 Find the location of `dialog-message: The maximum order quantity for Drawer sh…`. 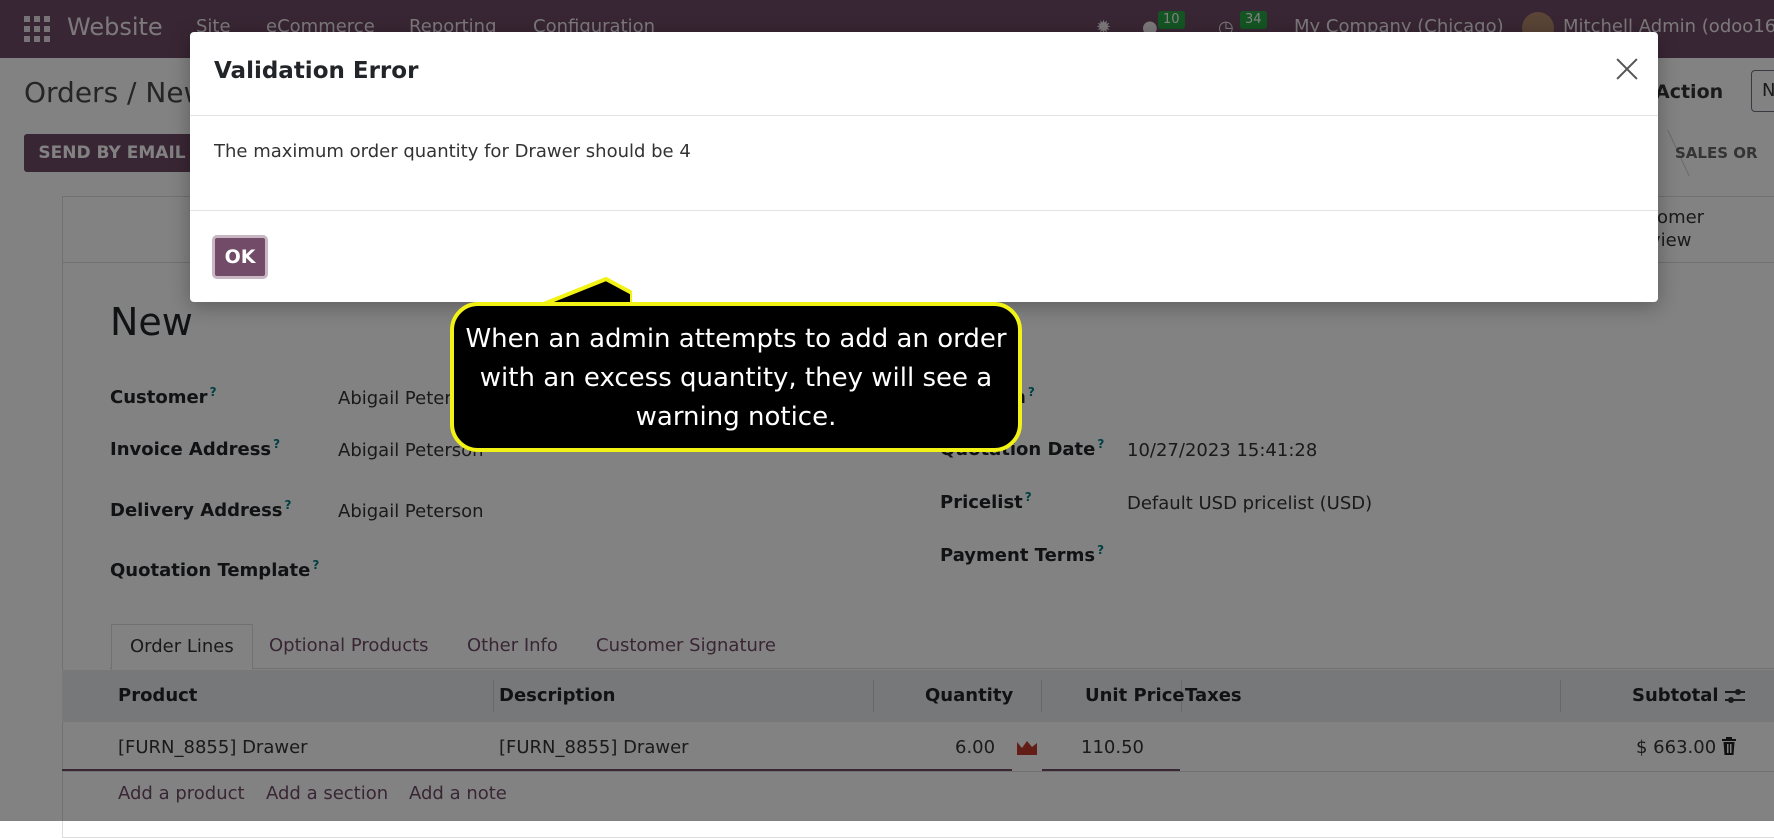

dialog-message: The maximum order quantity for Drawer sh… is located at coordinates (452, 151).